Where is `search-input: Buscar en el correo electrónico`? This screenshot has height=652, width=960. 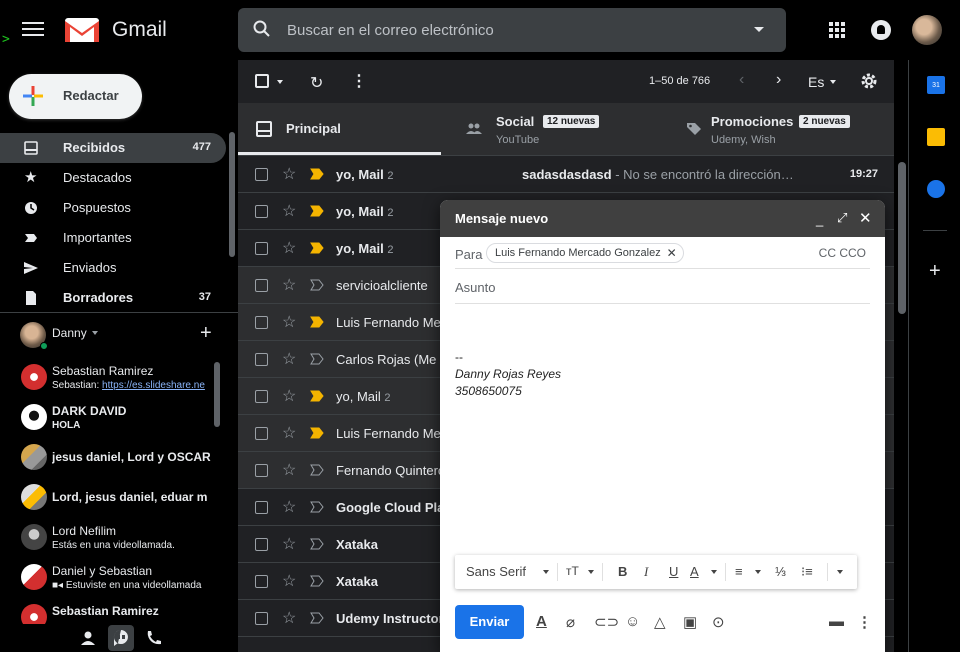
search-input: Buscar en el correo electrónico is located at coordinates (390, 30).